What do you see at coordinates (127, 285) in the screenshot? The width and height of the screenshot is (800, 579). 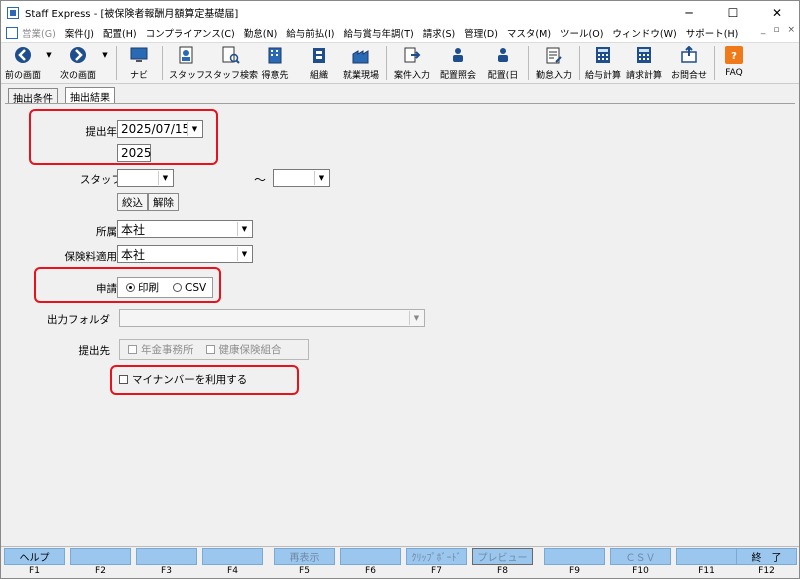 I see `highlight-method` at bounding box center [127, 285].